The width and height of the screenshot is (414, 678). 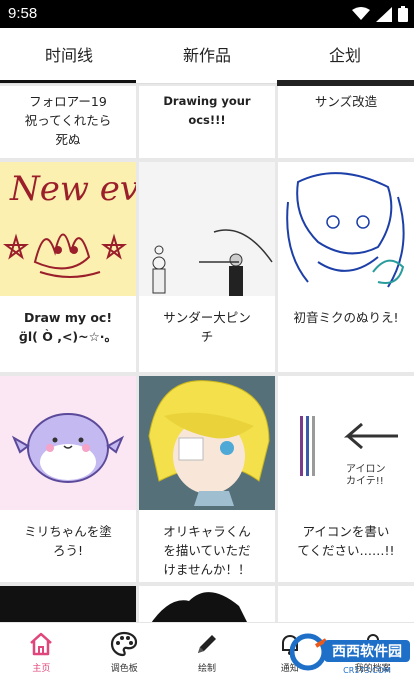 I want to click on miku-lineart-drawing, so click(x=345, y=230).